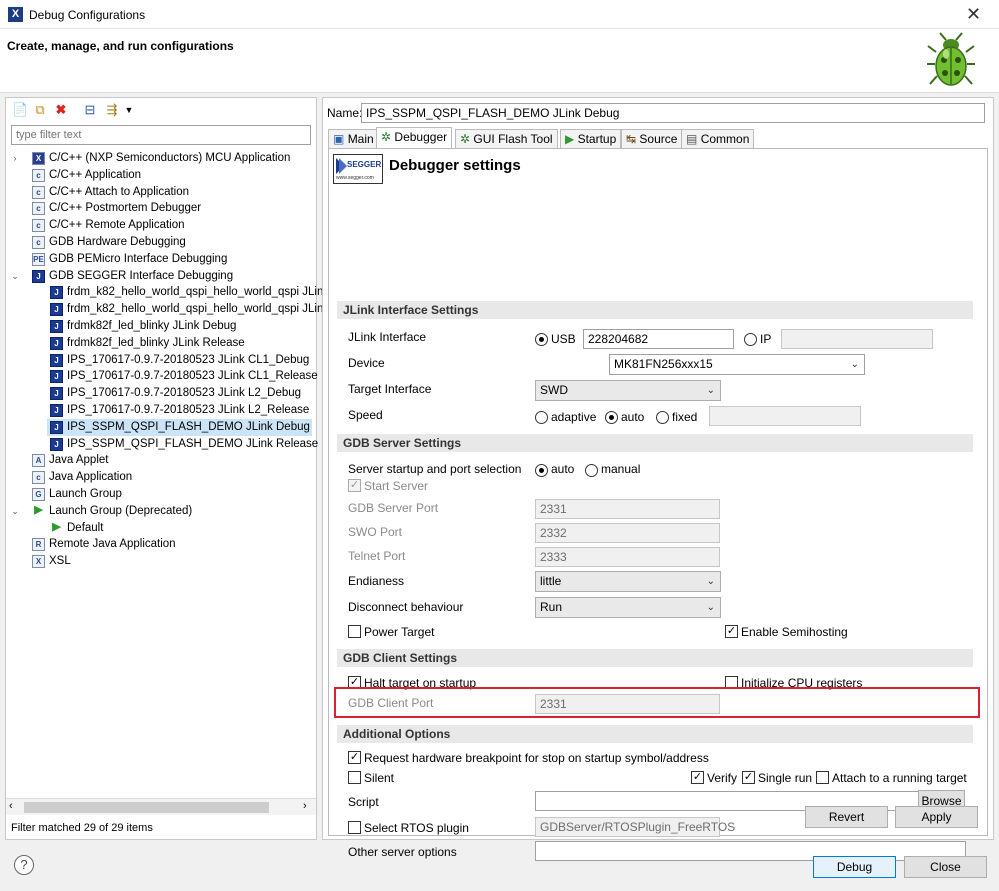 The image size is (999, 891). What do you see at coordinates (69, 460) in the screenshot?
I see `tree-item: A Java Applet` at bounding box center [69, 460].